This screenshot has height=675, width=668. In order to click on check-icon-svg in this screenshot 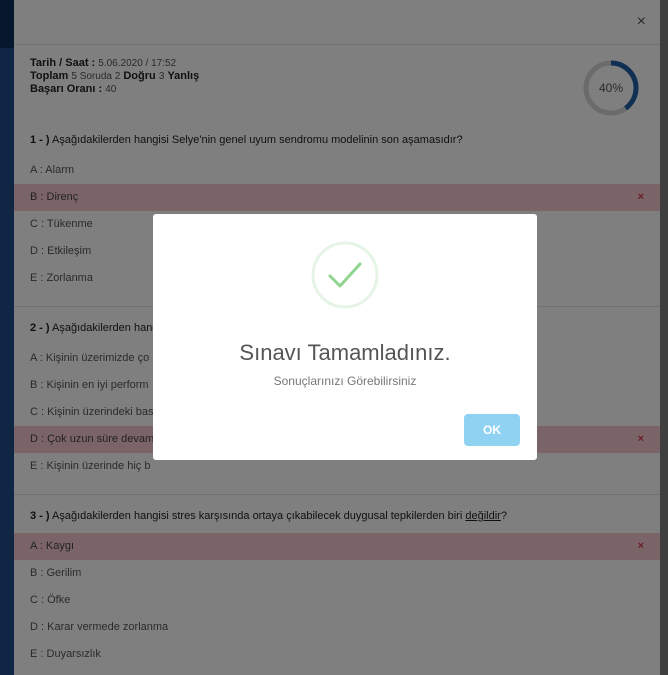, I will do `click(345, 275)`.